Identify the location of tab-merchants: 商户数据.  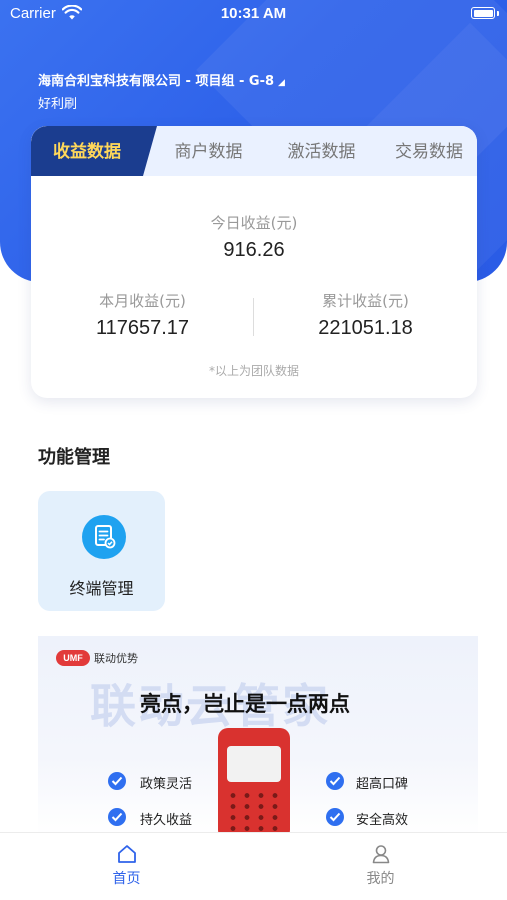
(208, 151).